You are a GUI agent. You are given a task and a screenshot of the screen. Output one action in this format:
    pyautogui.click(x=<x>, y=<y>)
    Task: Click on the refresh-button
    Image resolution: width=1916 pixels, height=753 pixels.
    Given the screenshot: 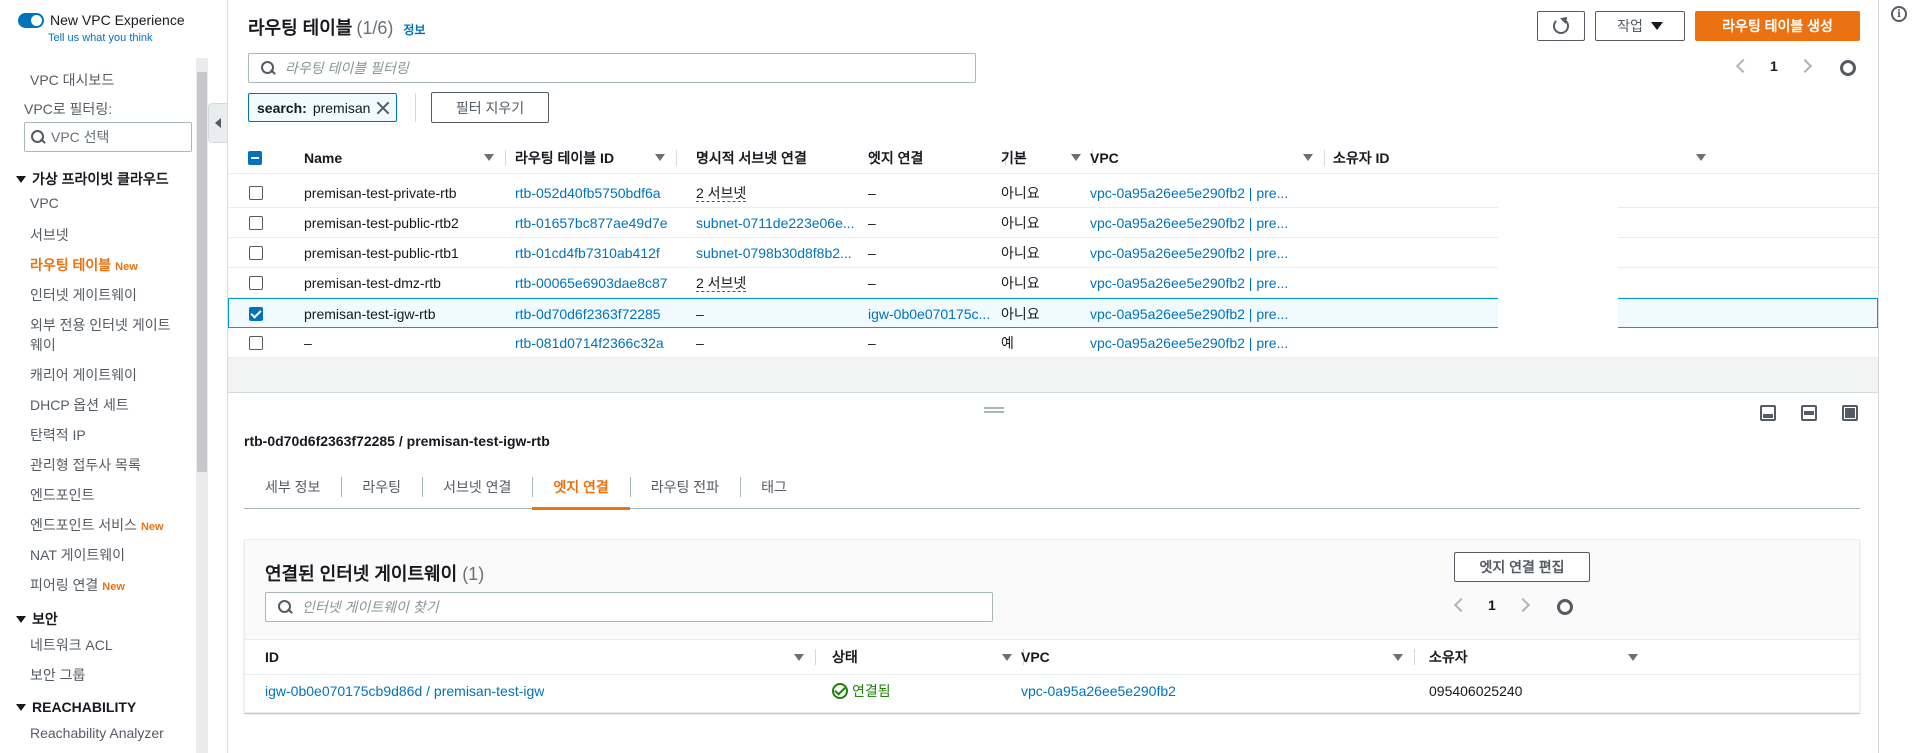 What is the action you would take?
    pyautogui.click(x=1561, y=26)
    